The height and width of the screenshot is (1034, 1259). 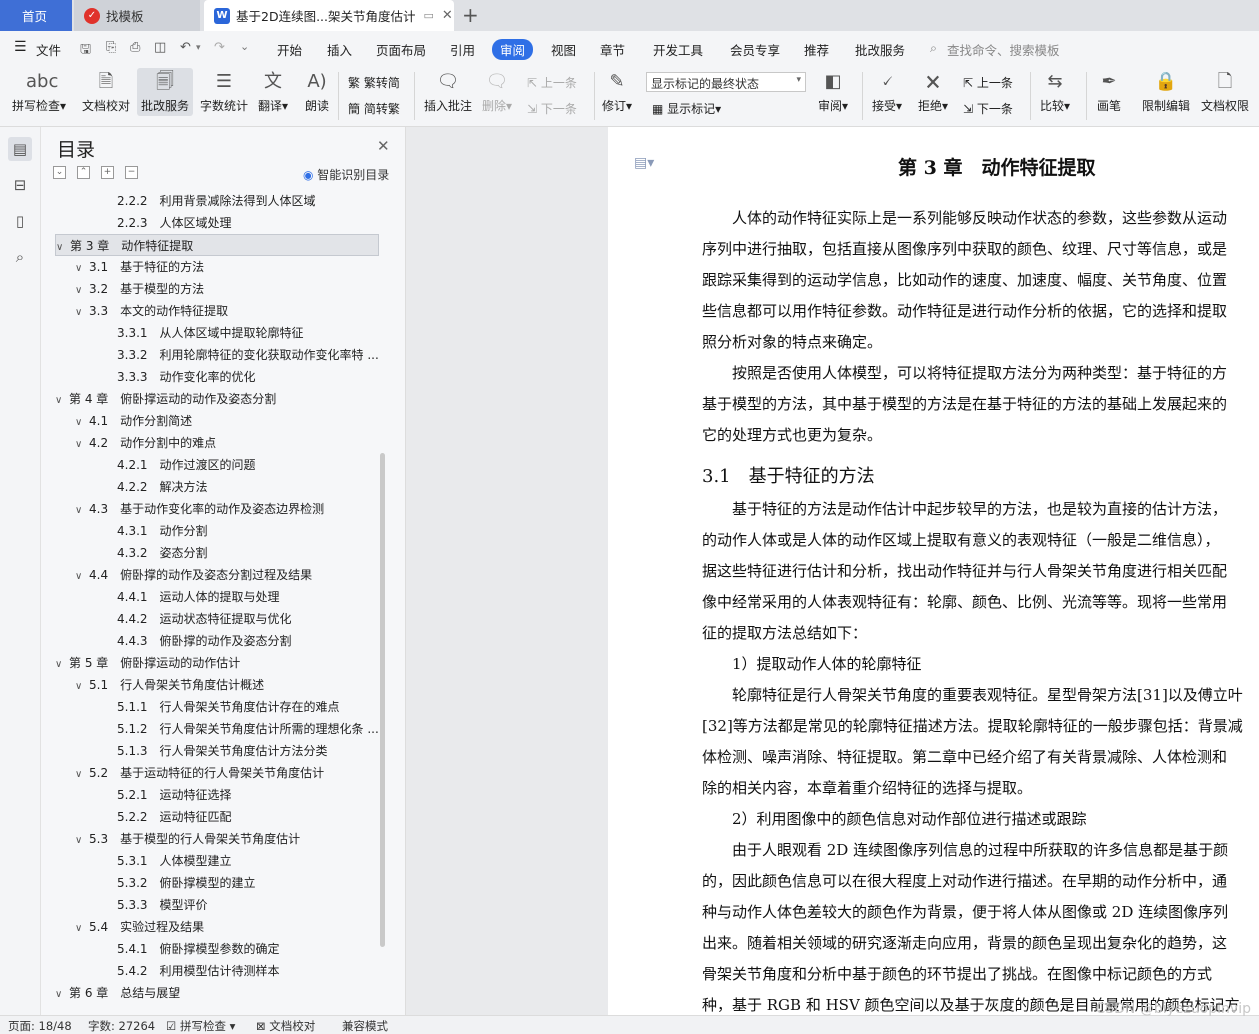 I want to click on toc-item: ∨ 5.4 实验过程及结果, so click(x=217, y=927).